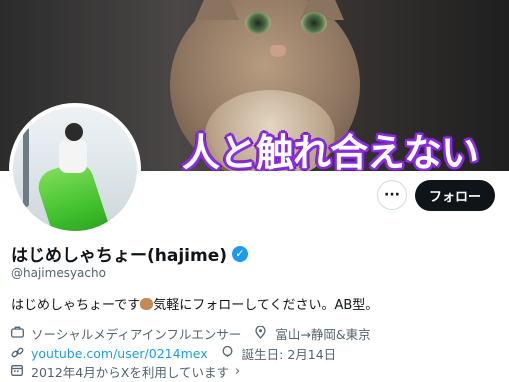  I want to click on name-row: はじめしゃちょー(hajime) ✓, so click(130, 253).